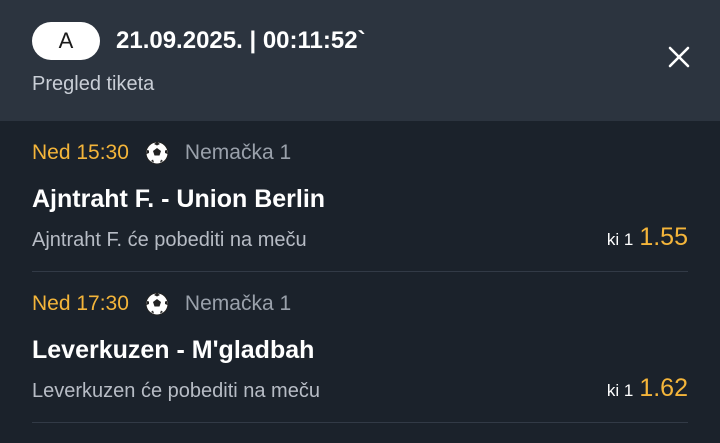 This screenshot has width=720, height=443. I want to click on match-teams: Ajntraht F. - Union Berlin, so click(179, 199).